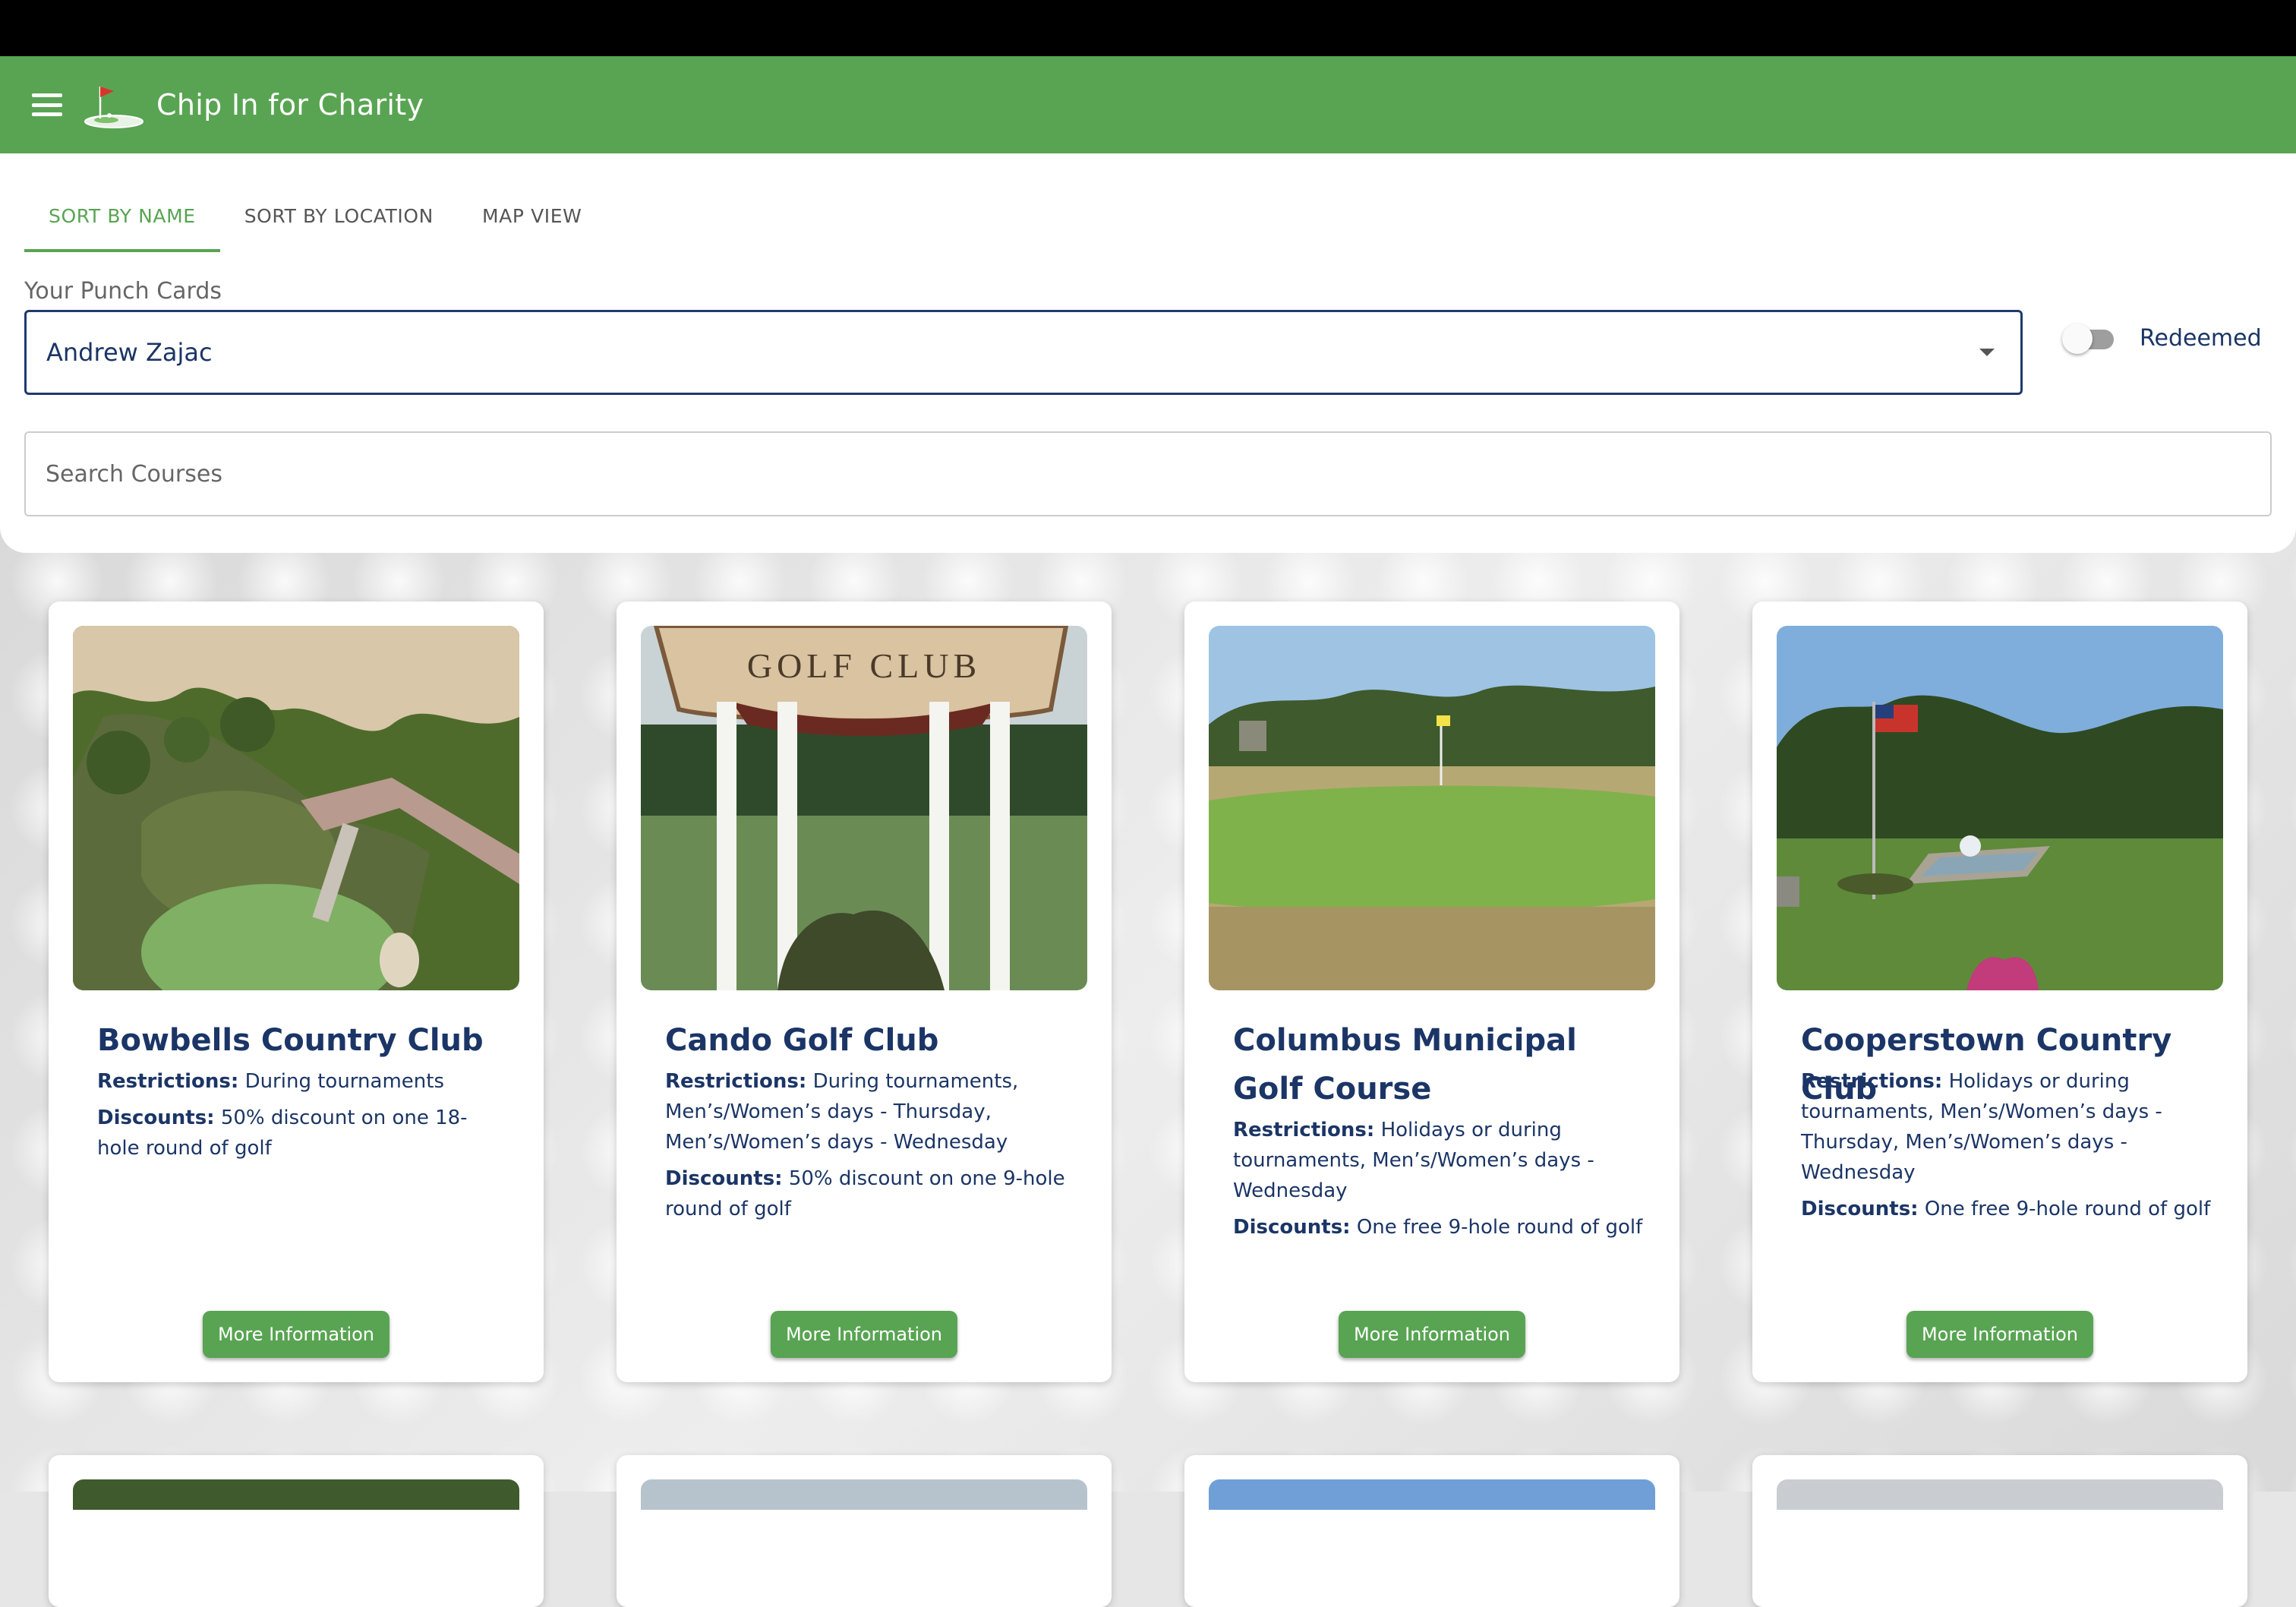 The height and width of the screenshot is (1607, 2296). Describe the element at coordinates (47, 105) in the screenshot. I see `menu-icon` at that location.